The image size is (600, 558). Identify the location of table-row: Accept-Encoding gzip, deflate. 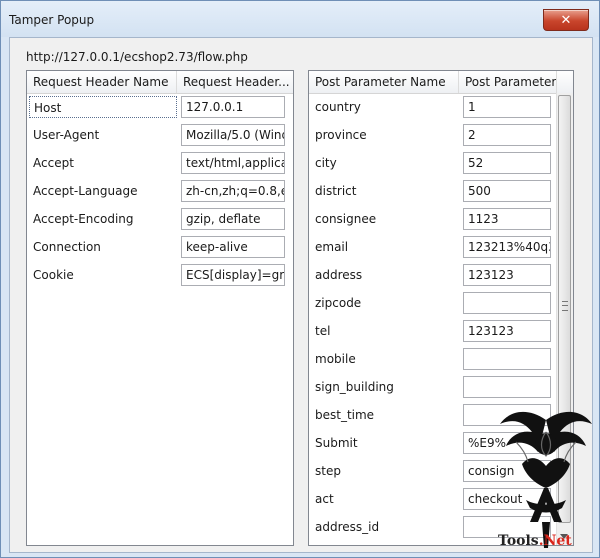
(160, 219).